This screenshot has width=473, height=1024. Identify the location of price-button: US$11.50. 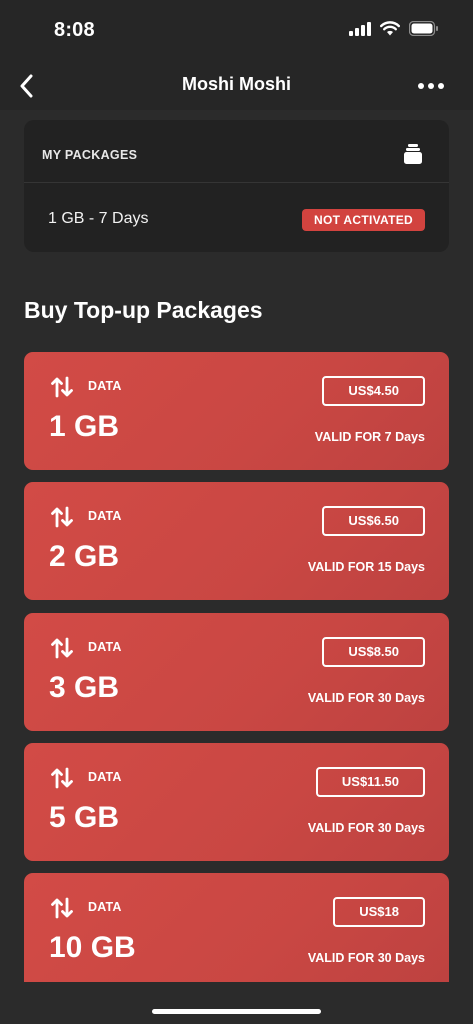
(370, 781).